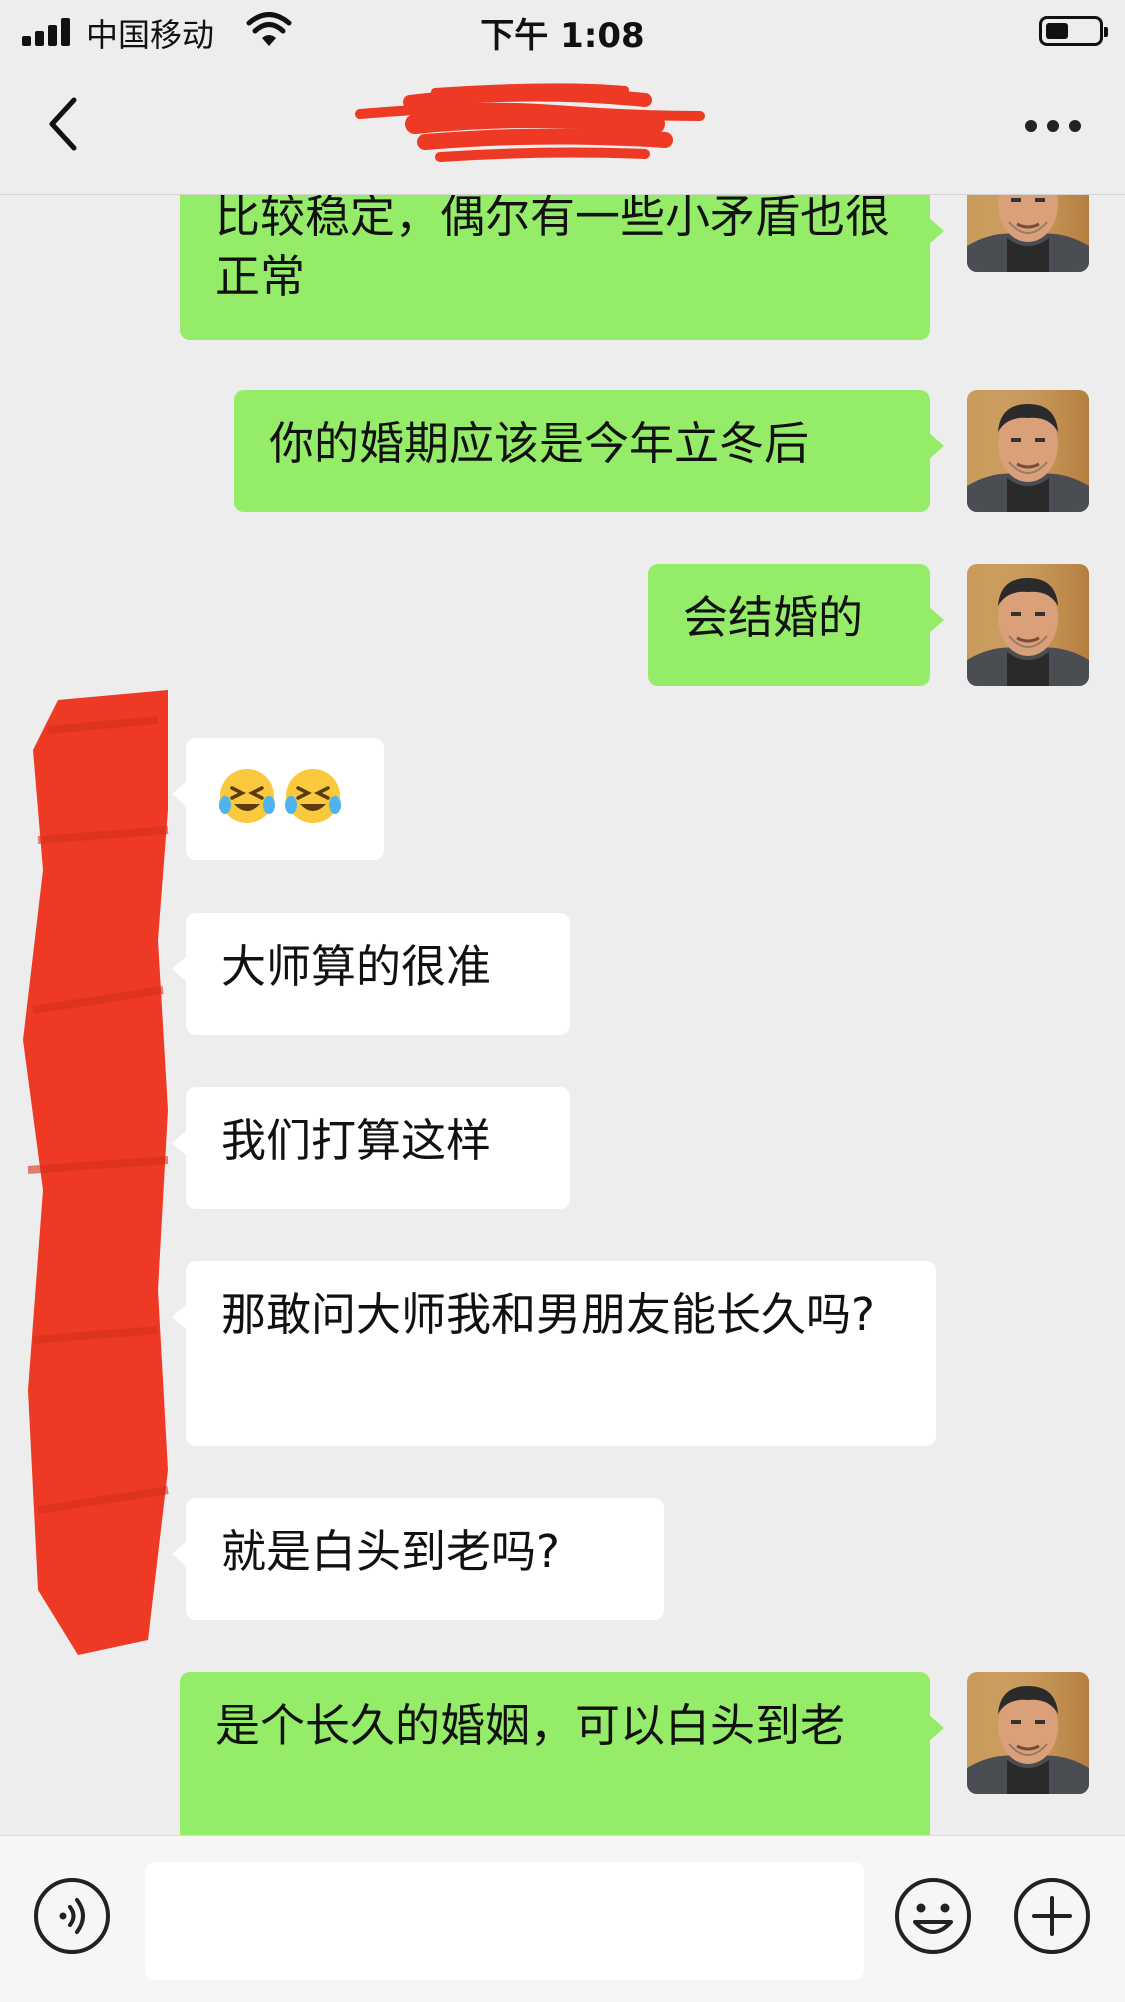 The width and height of the screenshot is (1125, 2002). I want to click on chat-header, so click(562, 129).